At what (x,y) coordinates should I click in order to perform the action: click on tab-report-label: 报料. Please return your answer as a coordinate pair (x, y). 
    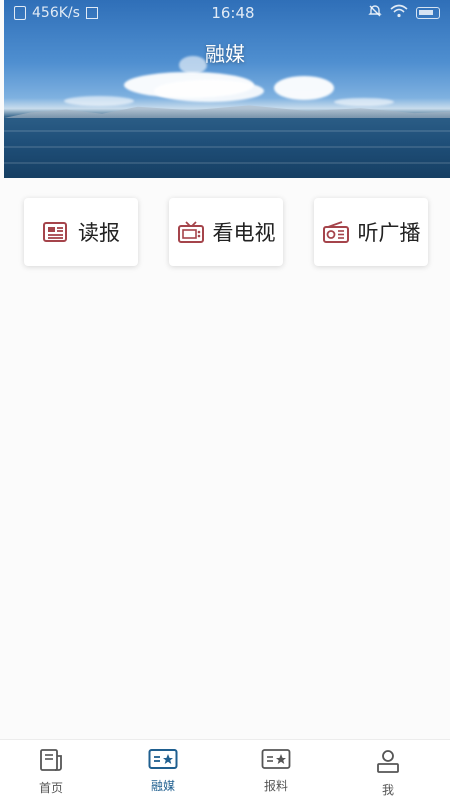
    Looking at the image, I should click on (275, 786).